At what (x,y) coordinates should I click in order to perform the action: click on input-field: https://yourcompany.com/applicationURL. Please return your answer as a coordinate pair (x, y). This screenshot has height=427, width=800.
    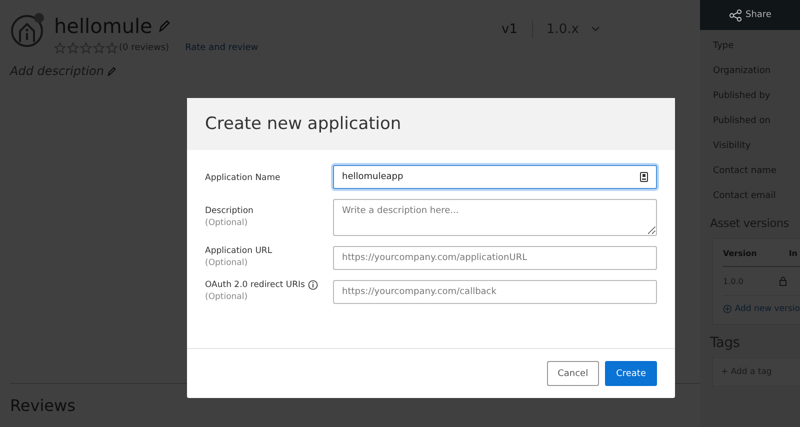
    Looking at the image, I should click on (495, 258).